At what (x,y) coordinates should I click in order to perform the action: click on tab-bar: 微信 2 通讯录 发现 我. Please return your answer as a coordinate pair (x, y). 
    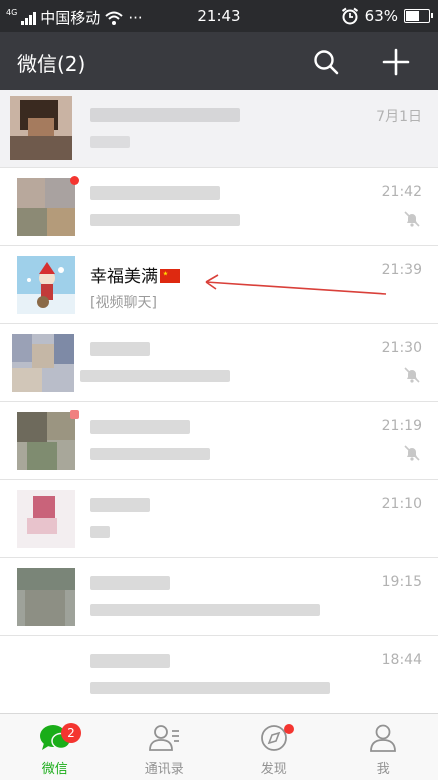
    Looking at the image, I should click on (219, 746).